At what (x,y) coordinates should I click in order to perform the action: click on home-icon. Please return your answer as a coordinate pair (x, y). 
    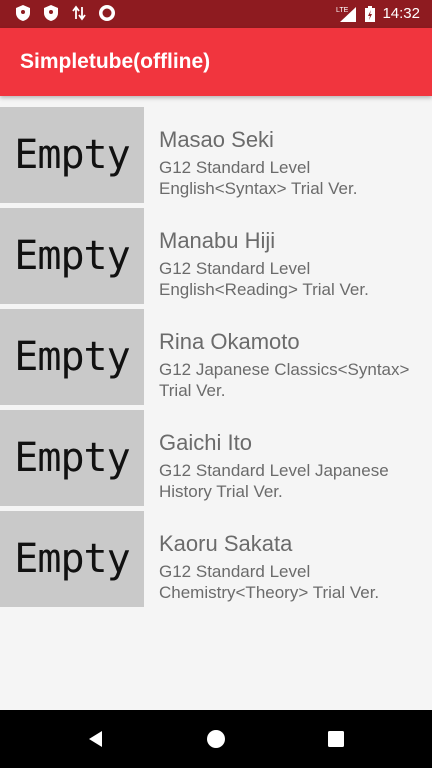
    Looking at the image, I should click on (216, 739).